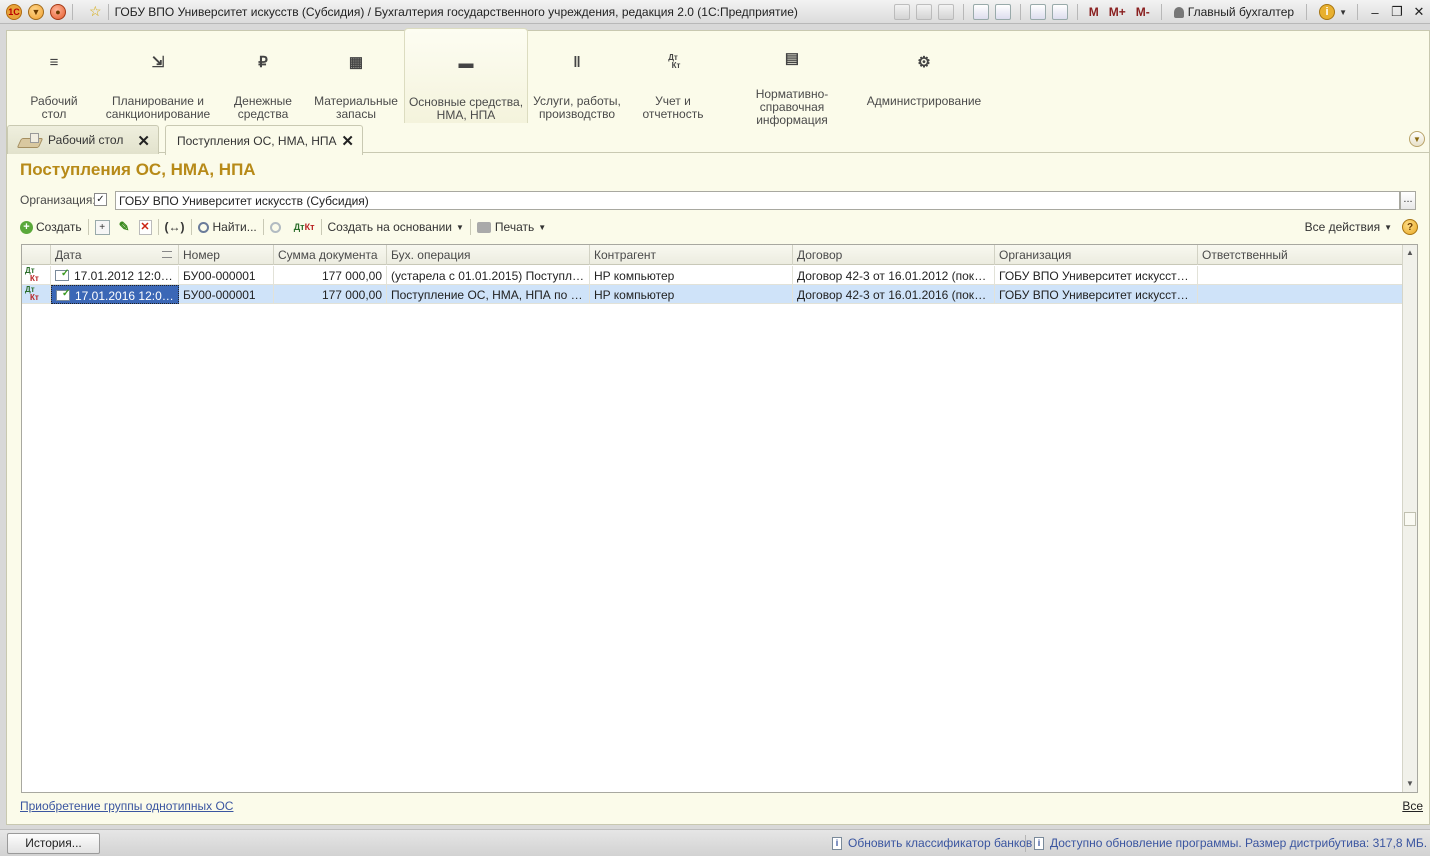 The image size is (1430, 856). Describe the element at coordinates (924, 77) in the screenshot. I see `section-admin: ⚙ Администрирование` at that location.